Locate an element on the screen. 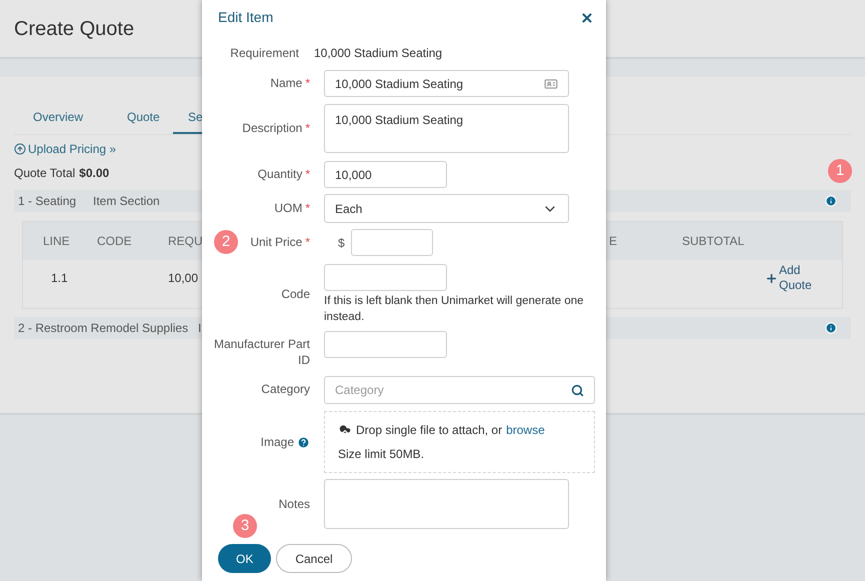  callout-badge: 1 is located at coordinates (840, 171).